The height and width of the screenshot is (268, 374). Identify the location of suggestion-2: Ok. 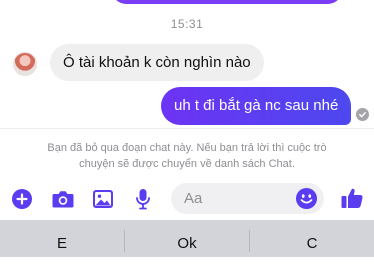
(187, 238).